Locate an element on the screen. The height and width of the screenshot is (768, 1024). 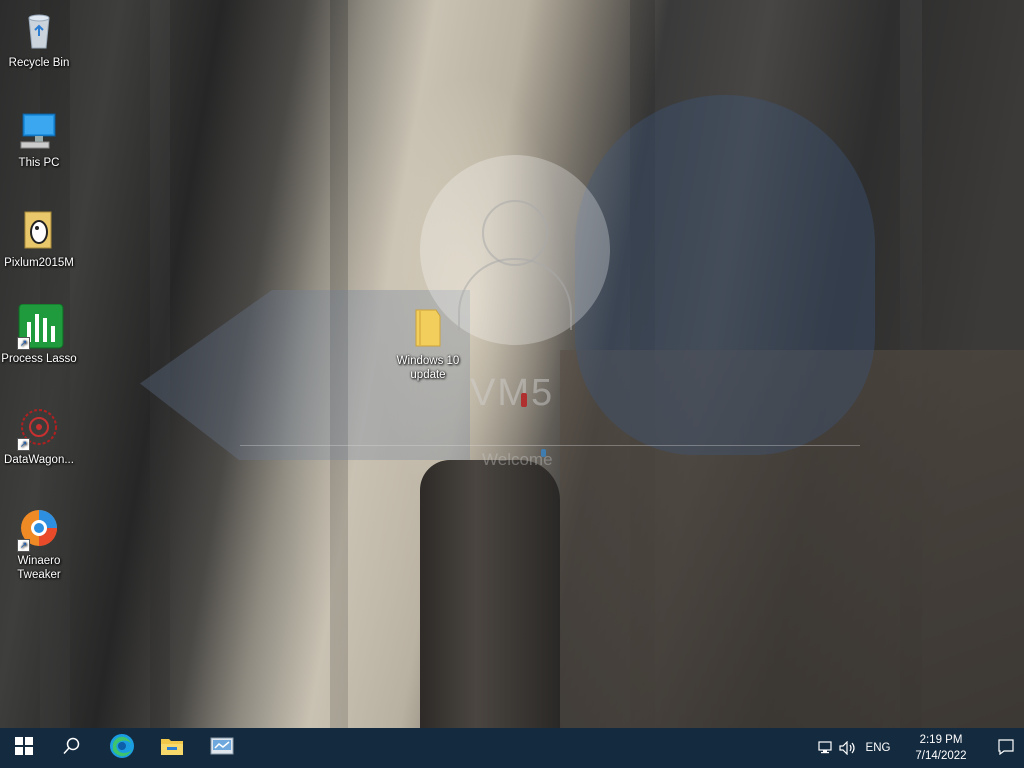
volume-icon is located at coordinates (848, 748).